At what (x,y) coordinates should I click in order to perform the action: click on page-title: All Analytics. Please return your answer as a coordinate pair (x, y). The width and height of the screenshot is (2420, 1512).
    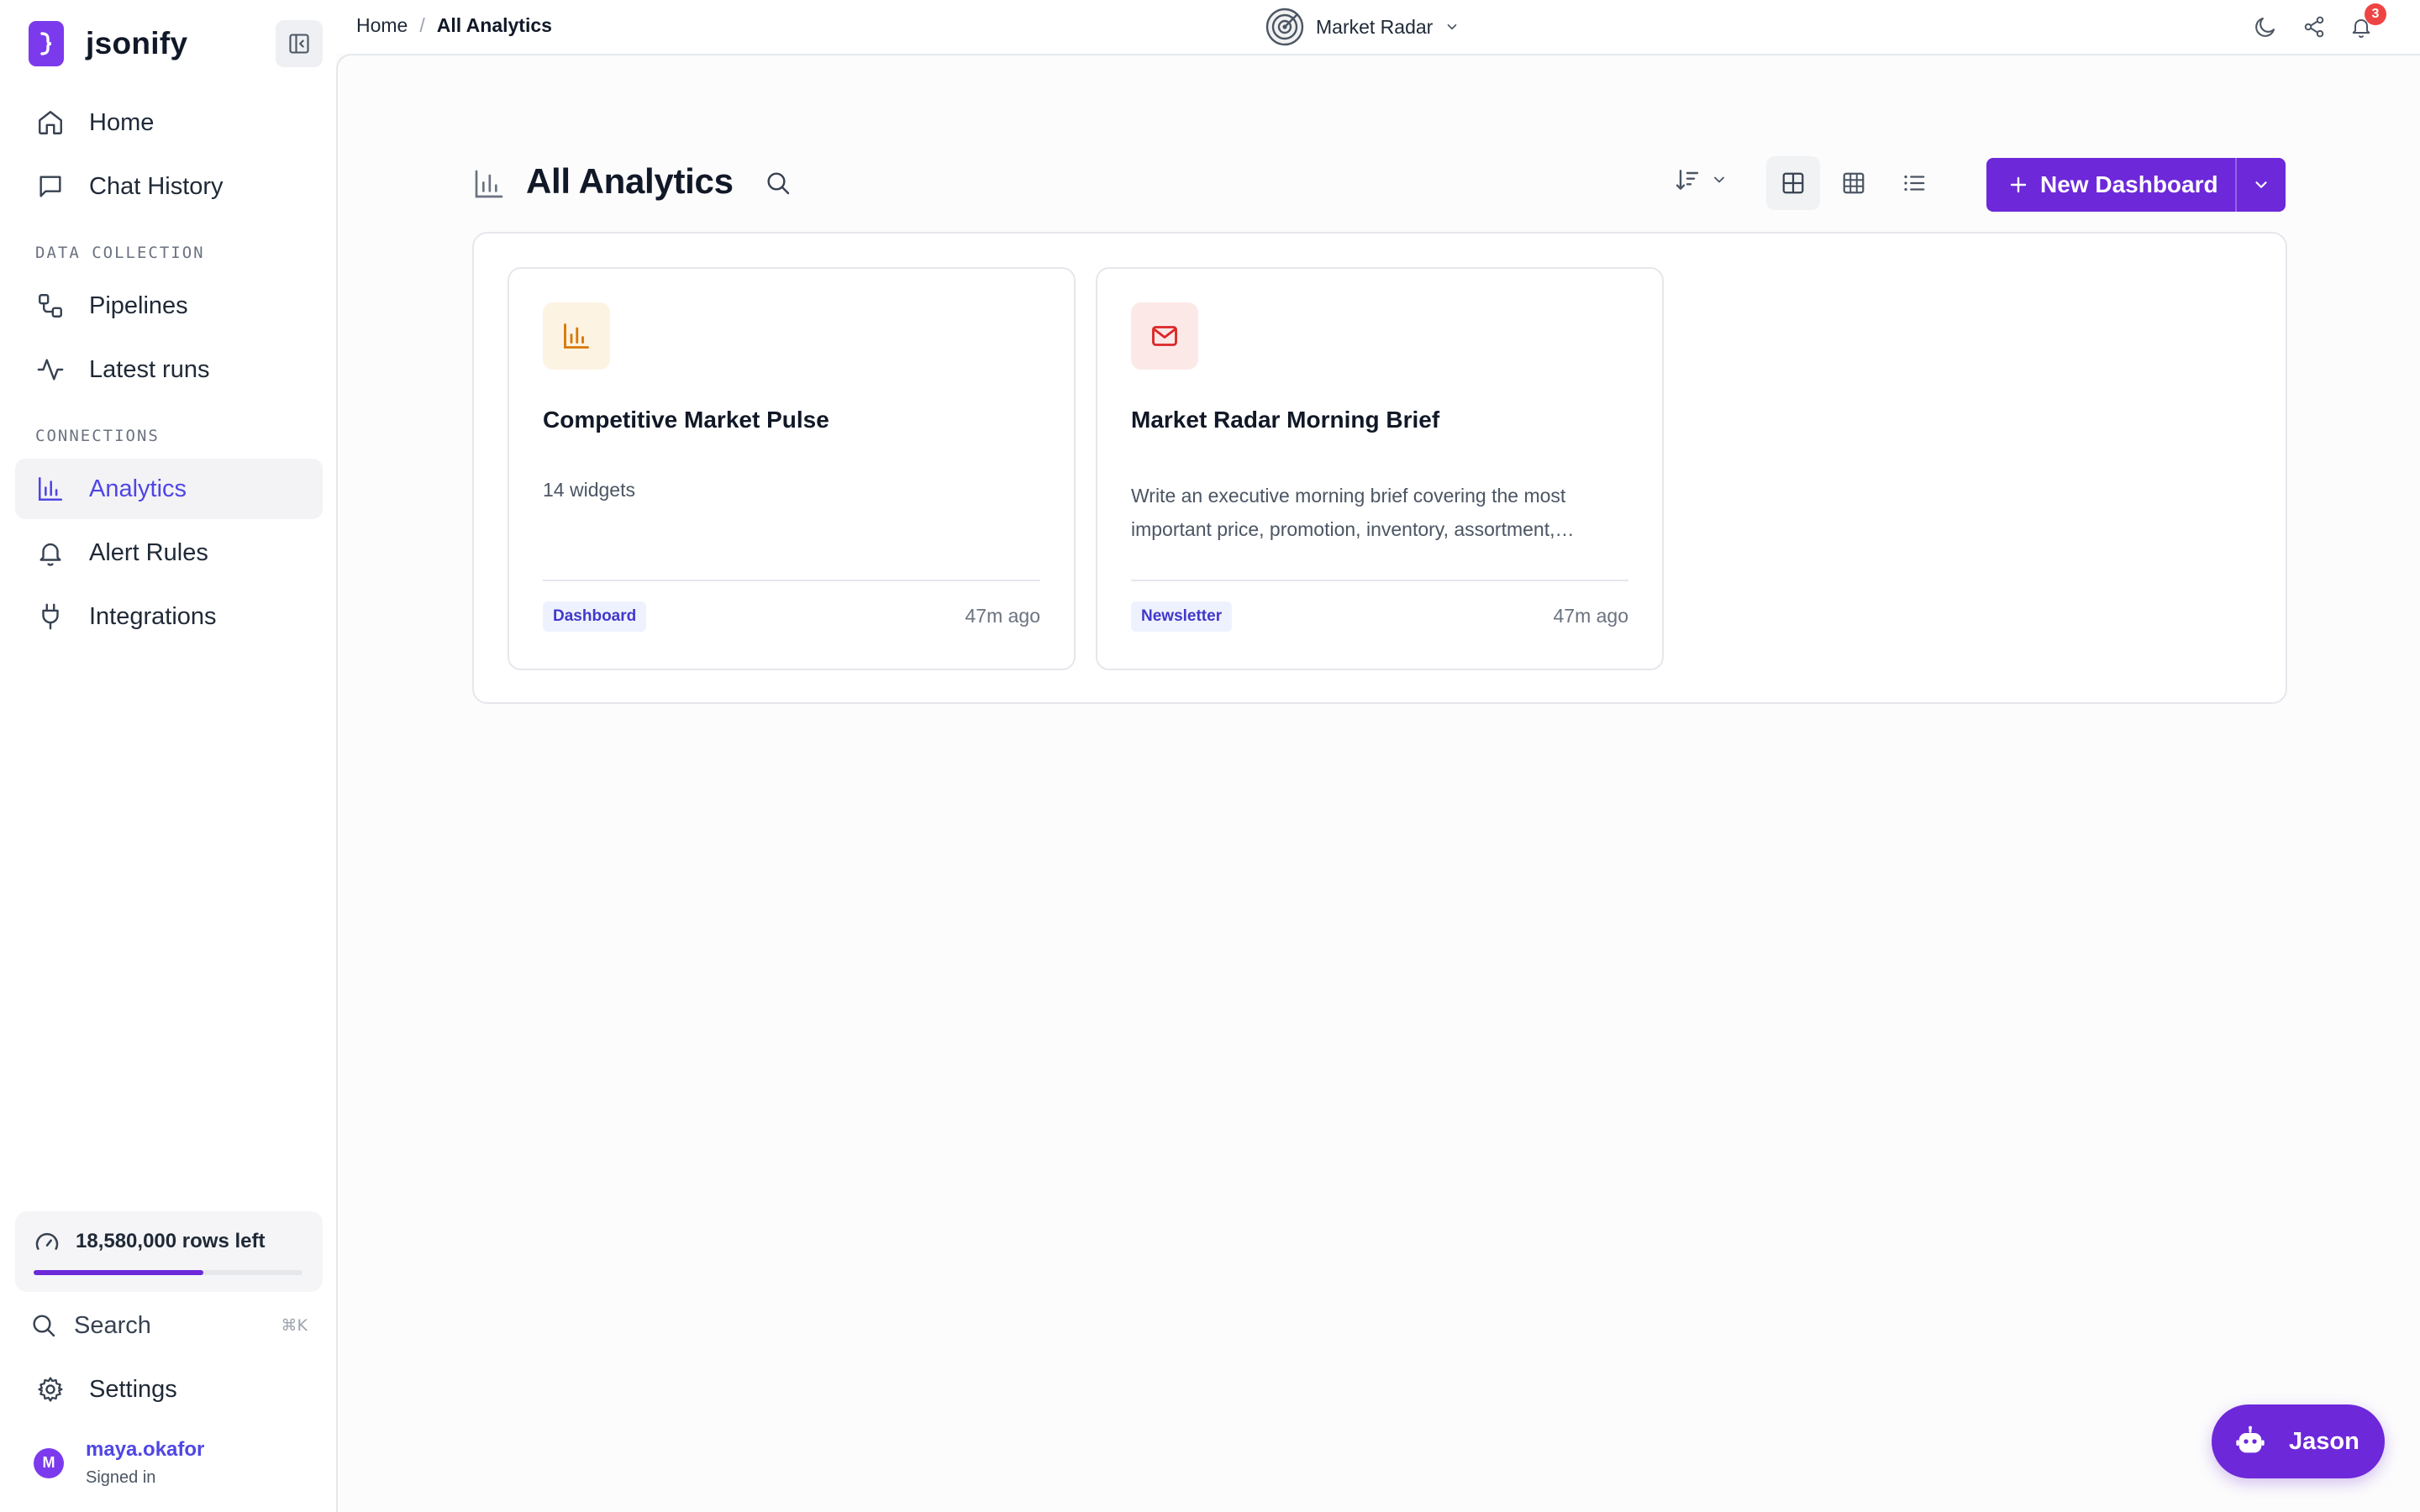
    Looking at the image, I should click on (630, 181).